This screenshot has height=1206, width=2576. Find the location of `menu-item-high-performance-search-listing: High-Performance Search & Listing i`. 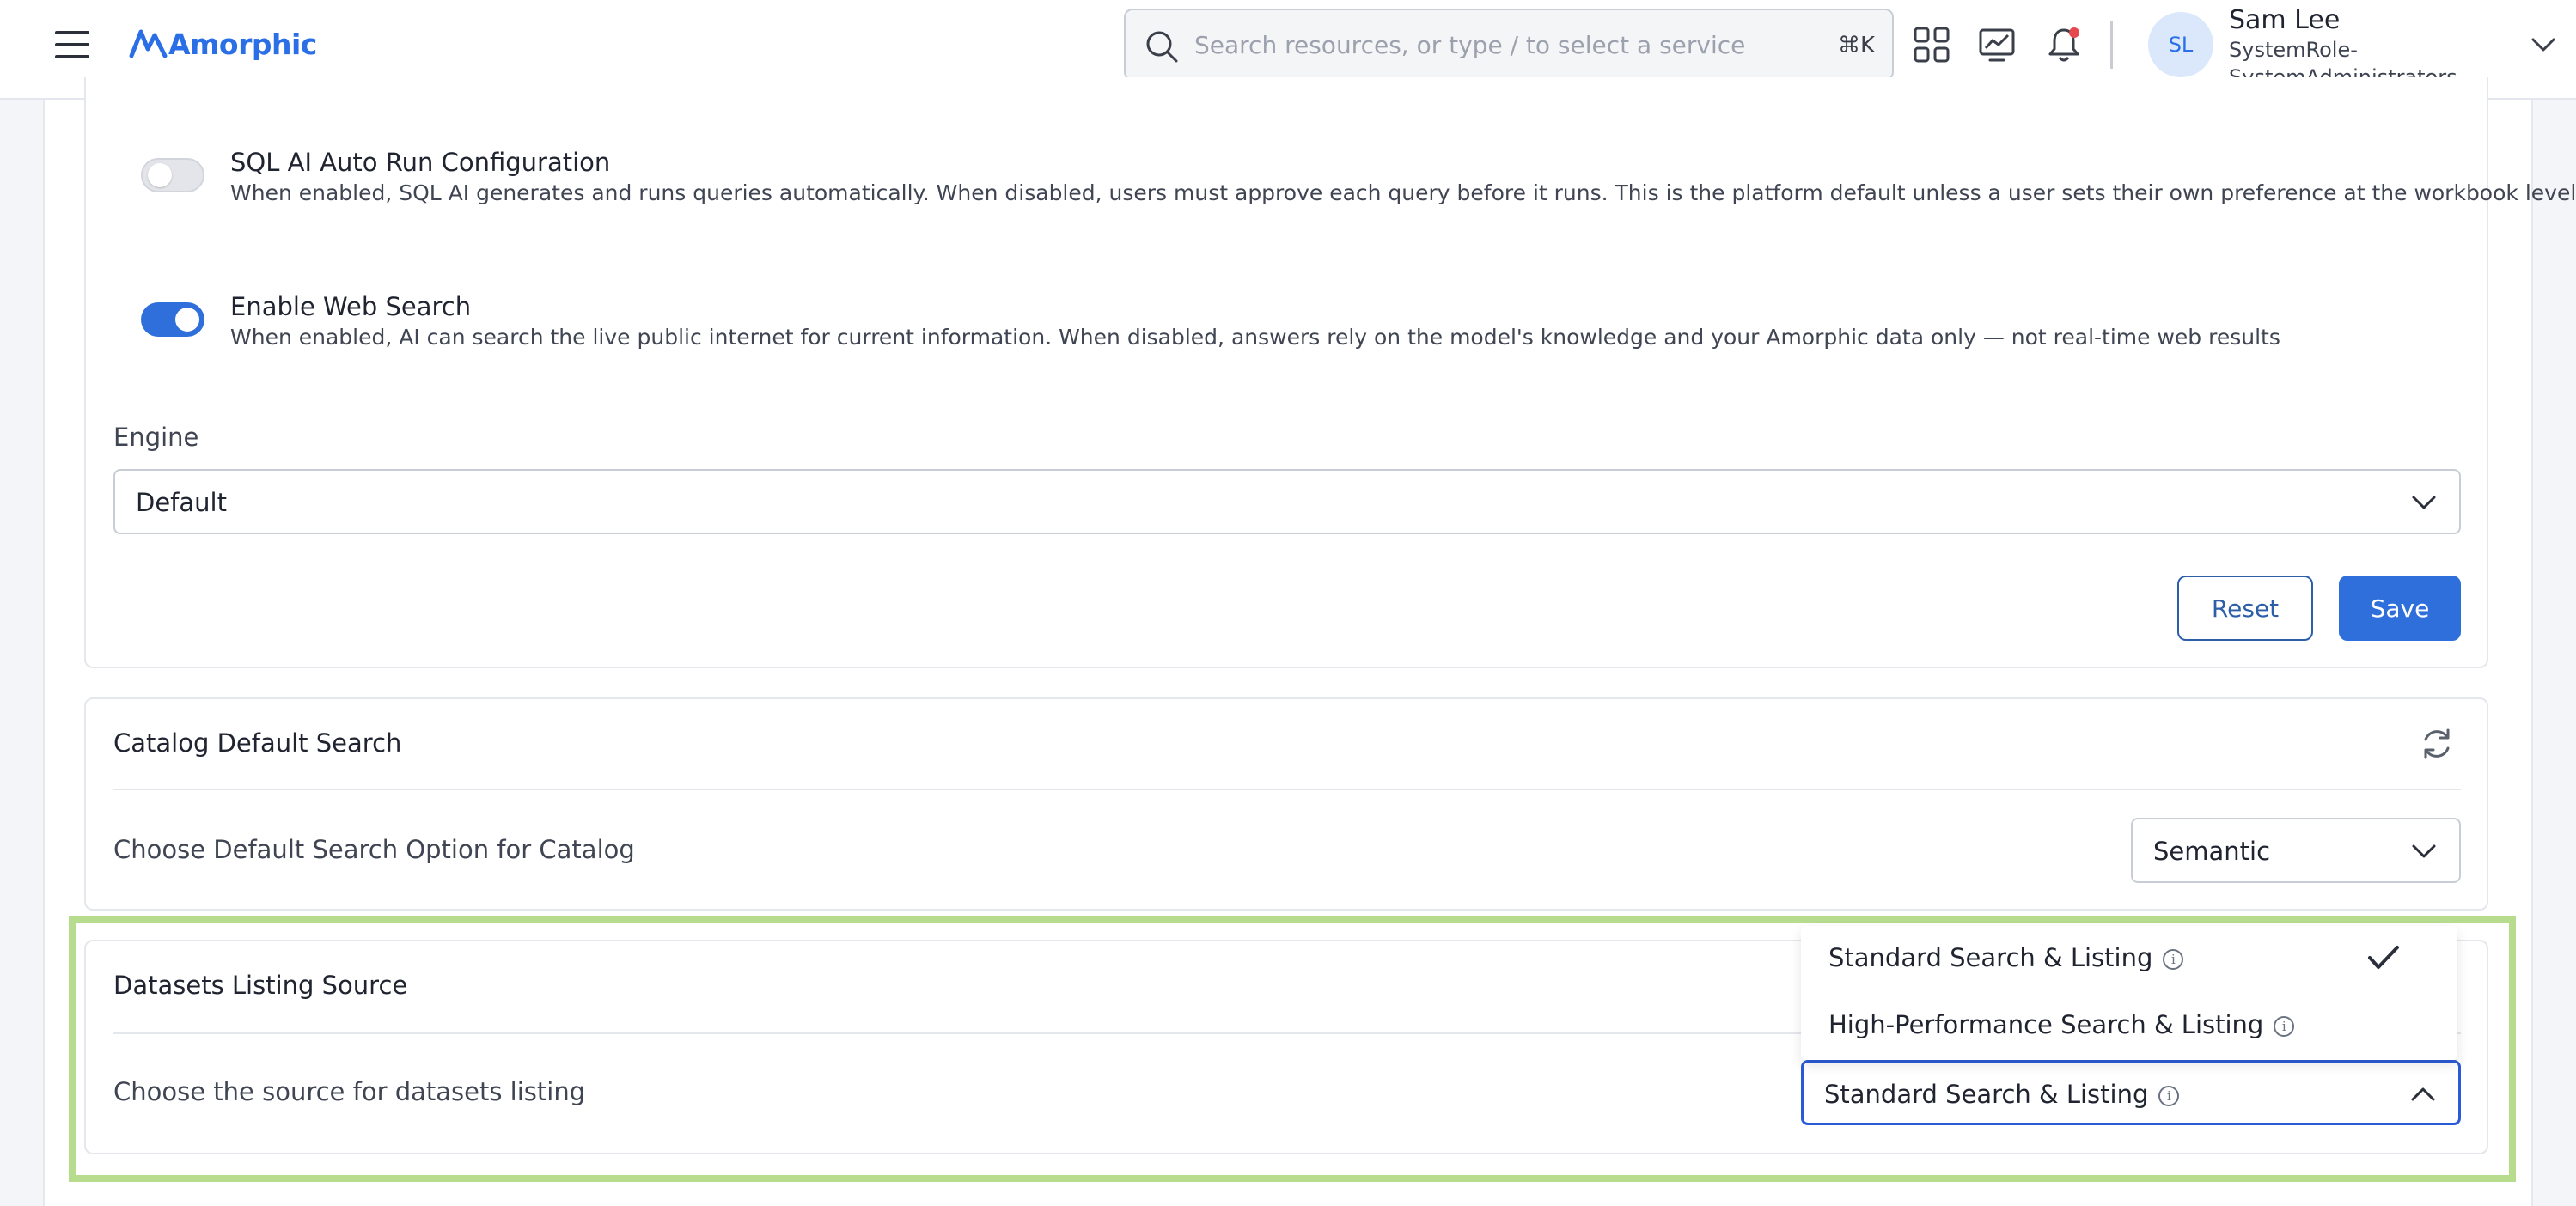

menu-item-high-performance-search-listing: High-Performance Search & Listing i is located at coordinates (2129, 1026).